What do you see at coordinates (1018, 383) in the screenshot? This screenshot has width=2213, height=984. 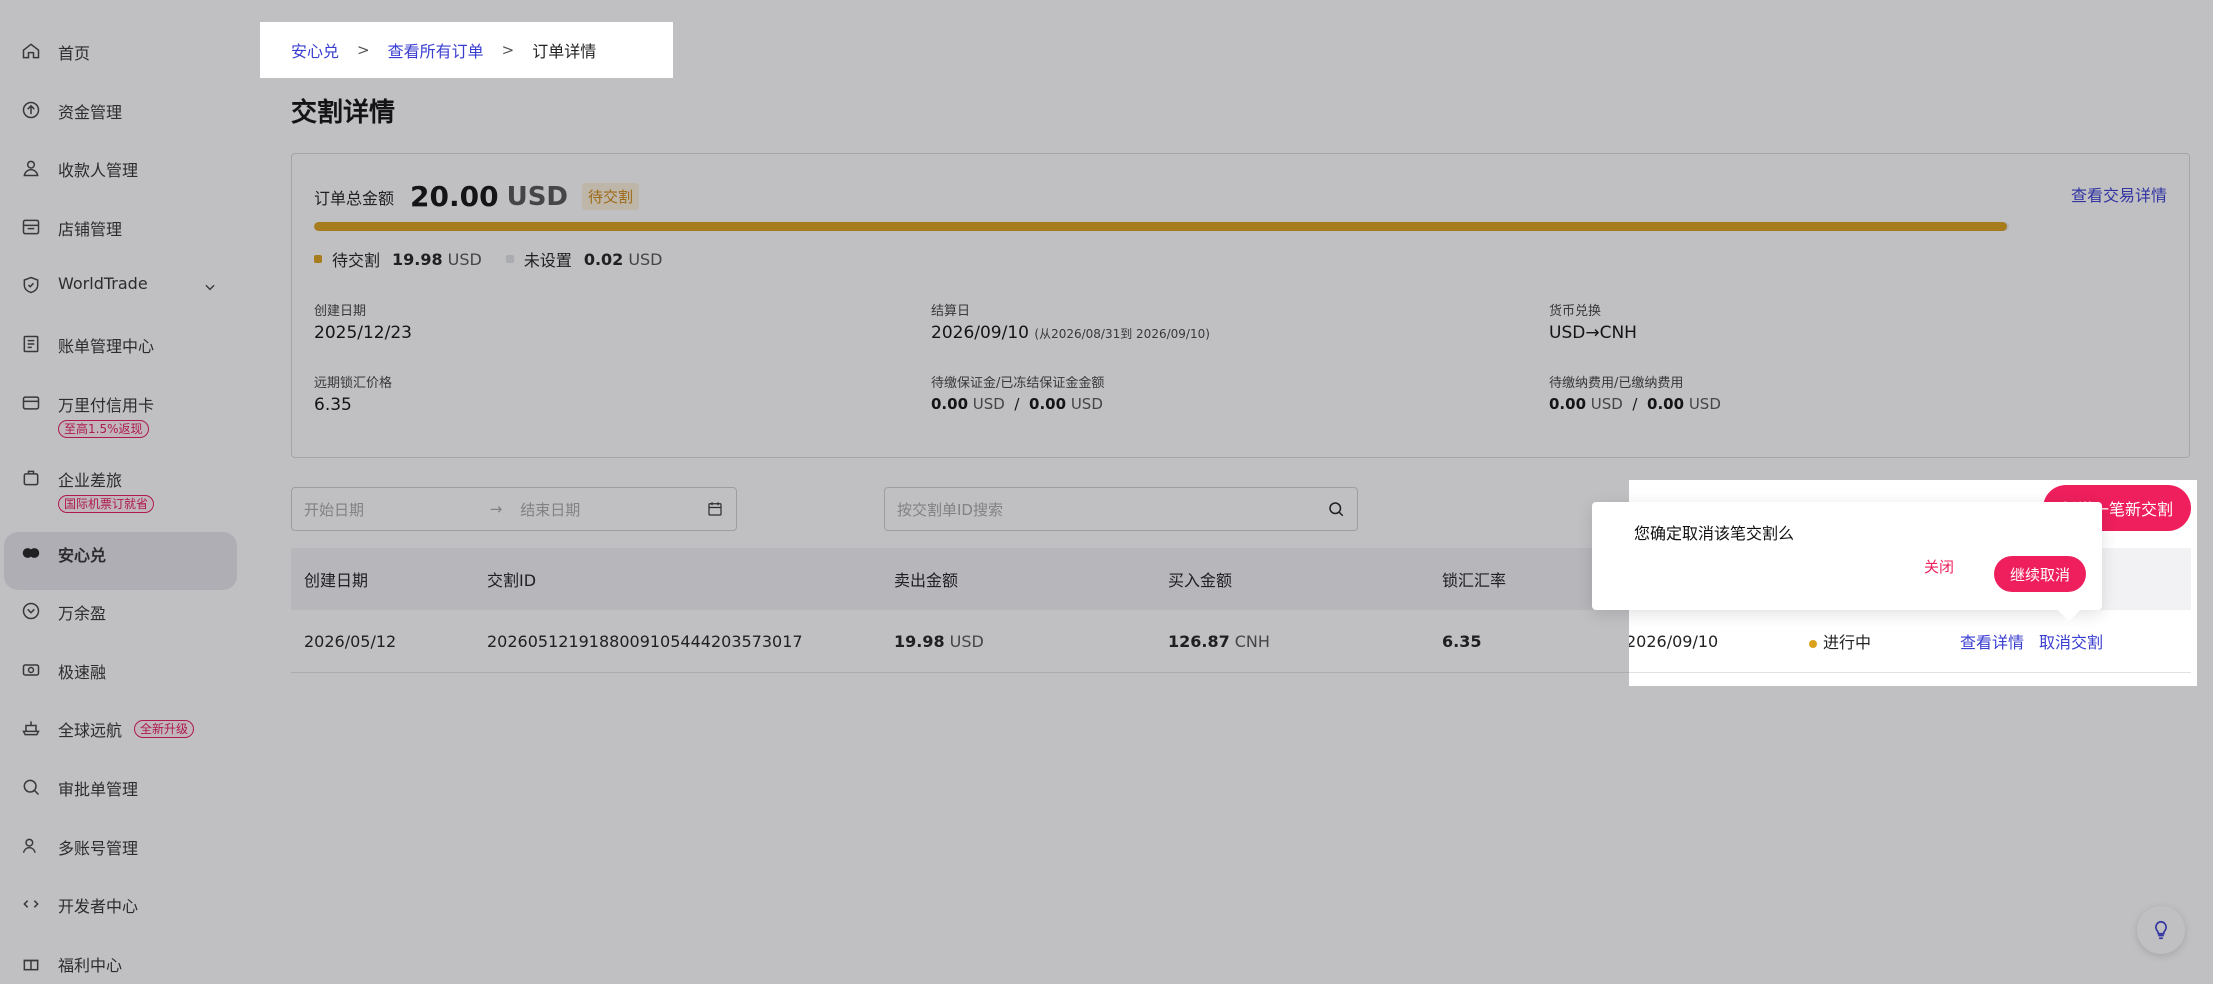 I see `margin-label: 待缴保证金/已冻结保证金金额` at bounding box center [1018, 383].